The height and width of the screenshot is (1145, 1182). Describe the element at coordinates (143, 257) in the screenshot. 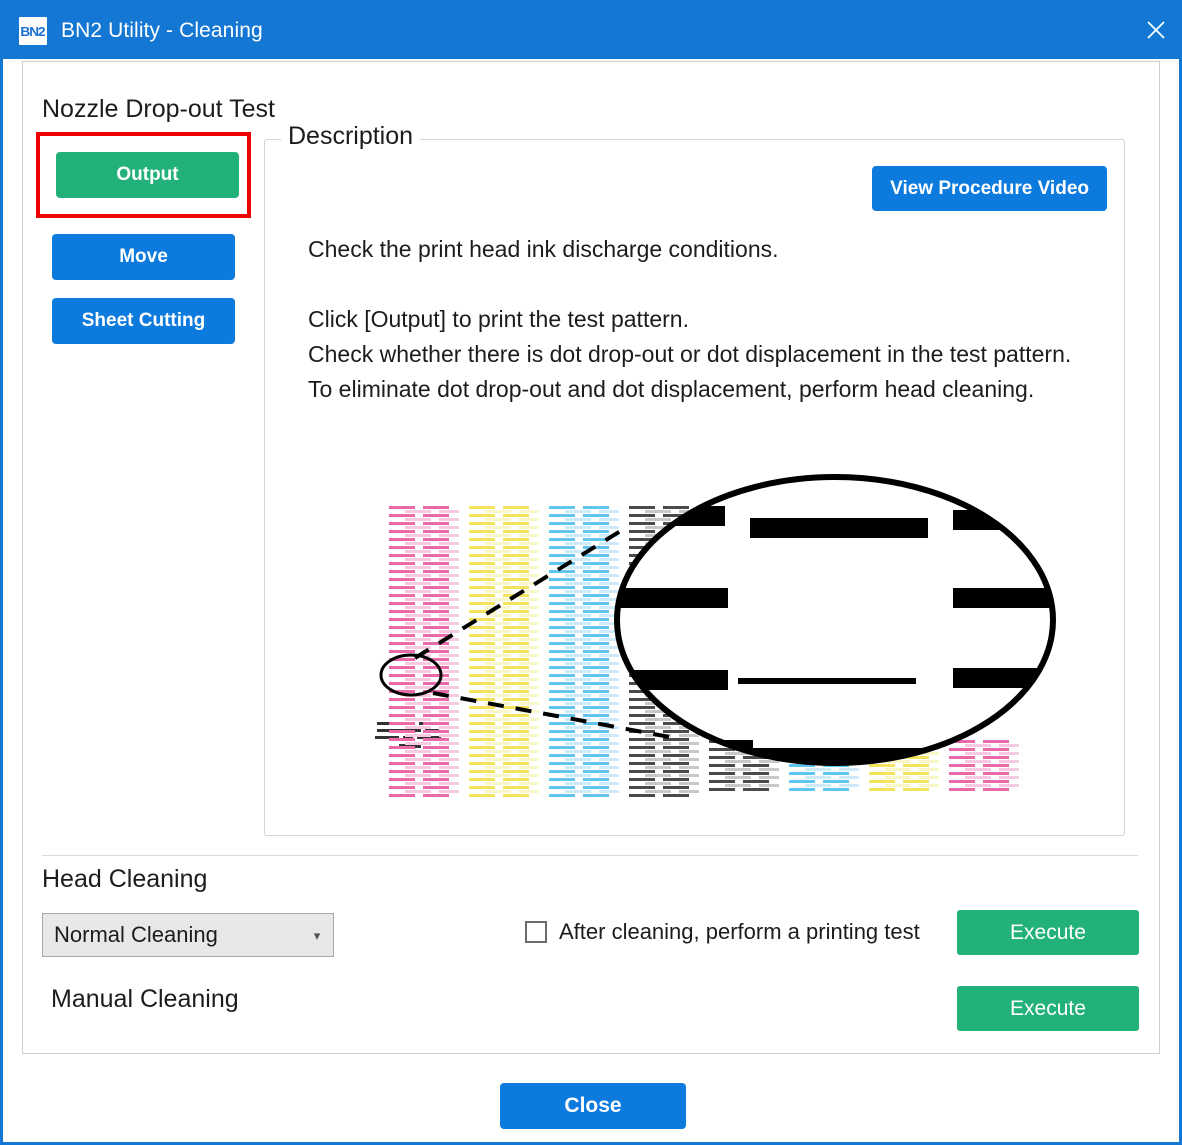

I see `move-button: Move` at that location.